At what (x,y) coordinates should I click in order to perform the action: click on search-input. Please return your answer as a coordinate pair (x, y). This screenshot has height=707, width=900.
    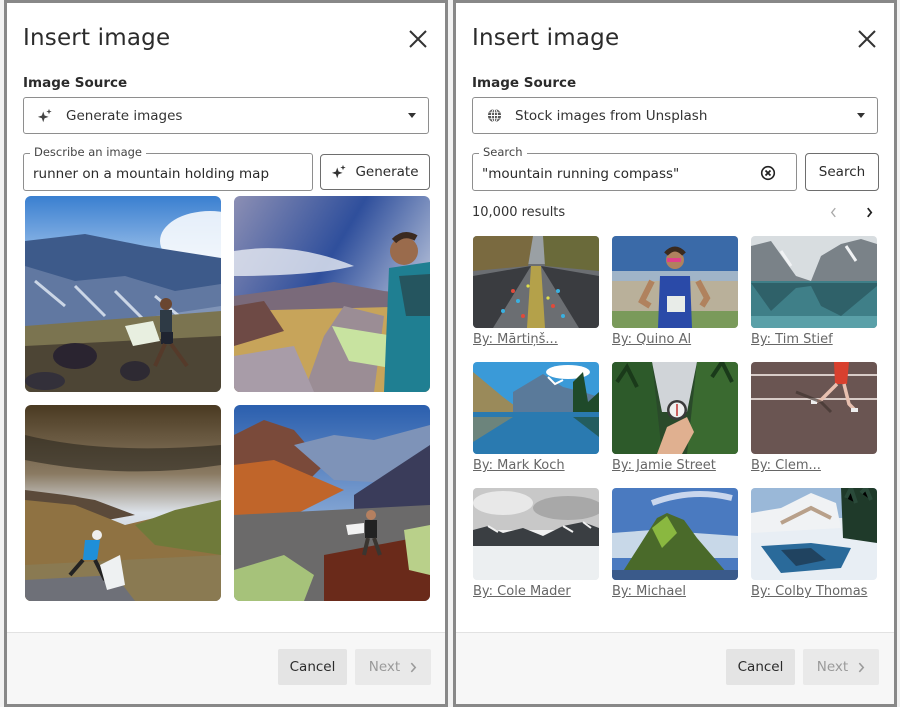
    Looking at the image, I should click on (613, 174).